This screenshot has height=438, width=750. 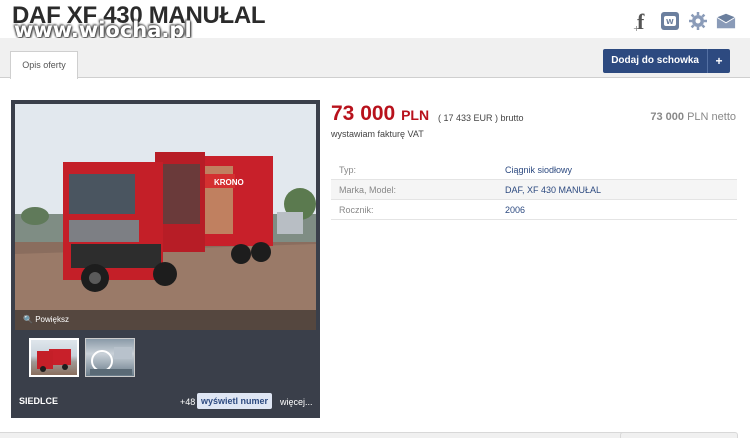 What do you see at coordinates (684, 21) in the screenshot?
I see `social-icons: f + W` at bounding box center [684, 21].